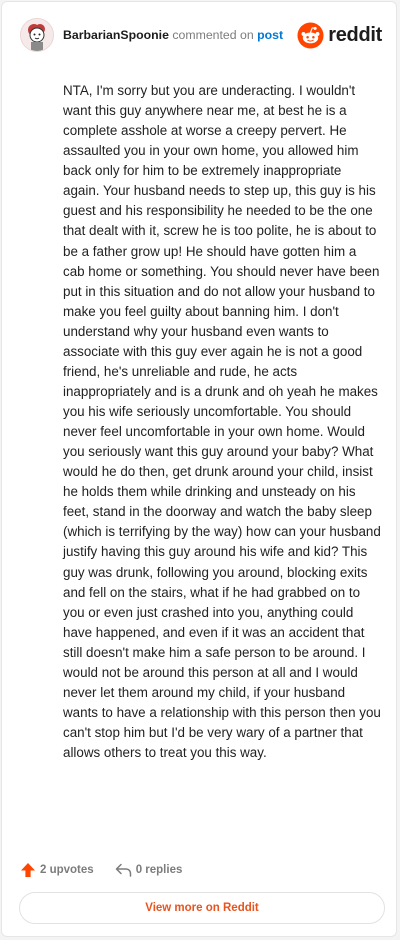 The image size is (400, 940). What do you see at coordinates (213, 35) in the screenshot?
I see `comment-action-text: commented on` at bounding box center [213, 35].